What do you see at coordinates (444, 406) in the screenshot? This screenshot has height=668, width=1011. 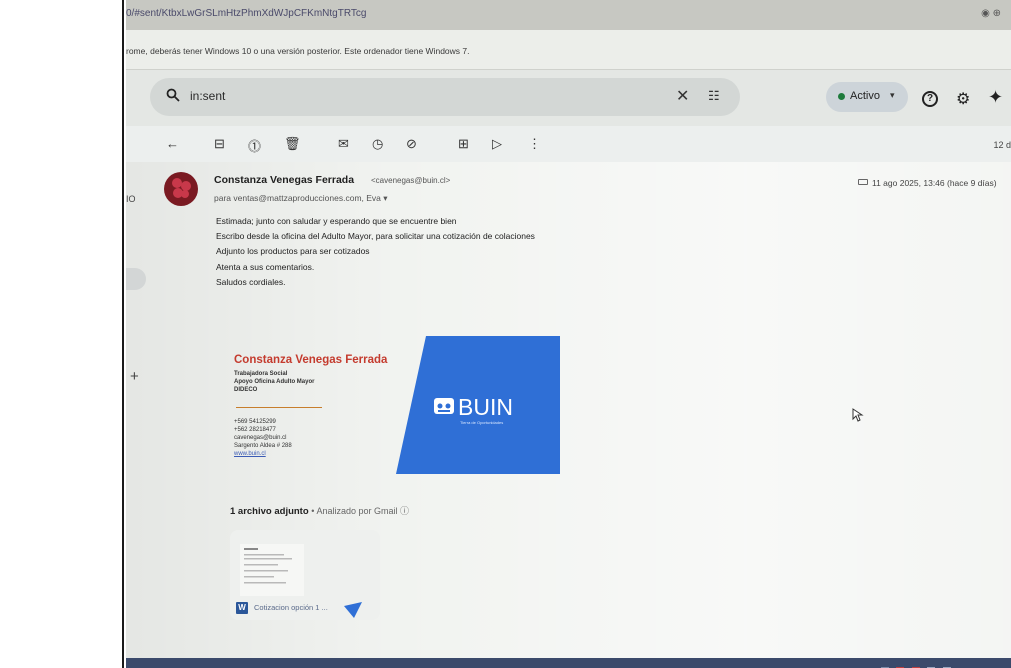 I see `buin-emblem-icon` at bounding box center [444, 406].